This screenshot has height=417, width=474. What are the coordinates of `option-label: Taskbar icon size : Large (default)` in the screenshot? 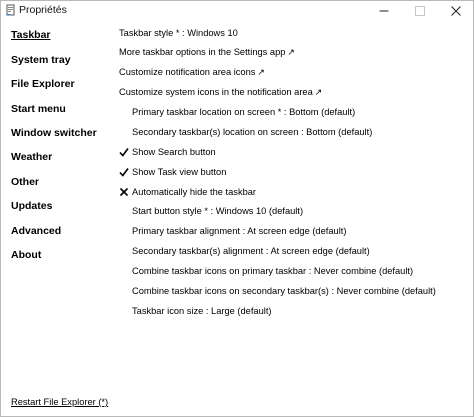 It's located at (202, 311).